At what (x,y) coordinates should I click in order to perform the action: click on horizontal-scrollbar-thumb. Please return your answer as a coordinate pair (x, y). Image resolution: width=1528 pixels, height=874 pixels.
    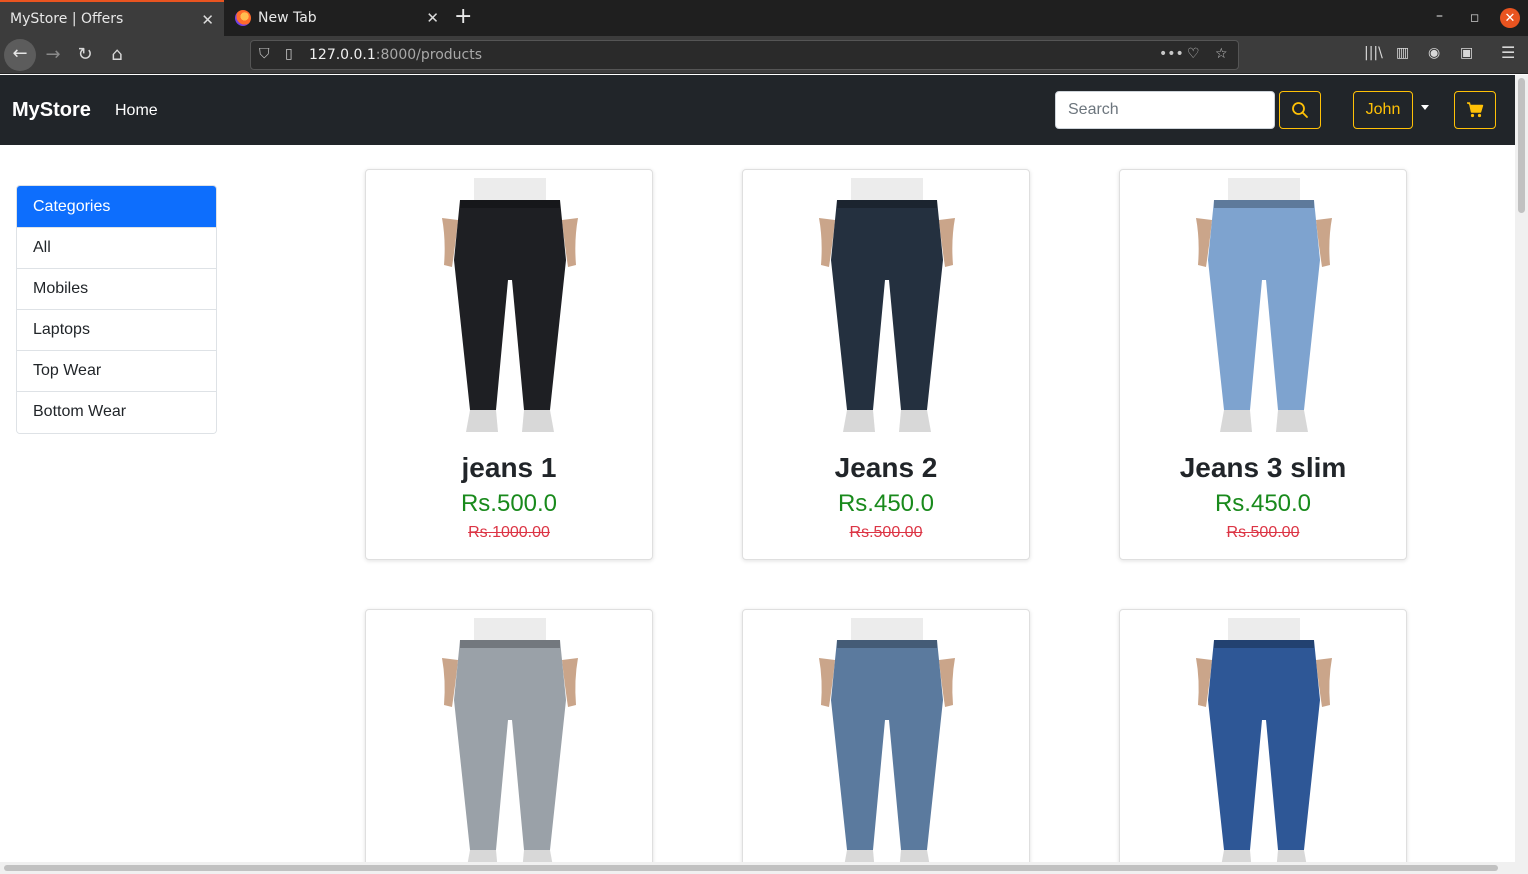
    Looking at the image, I should click on (751, 868).